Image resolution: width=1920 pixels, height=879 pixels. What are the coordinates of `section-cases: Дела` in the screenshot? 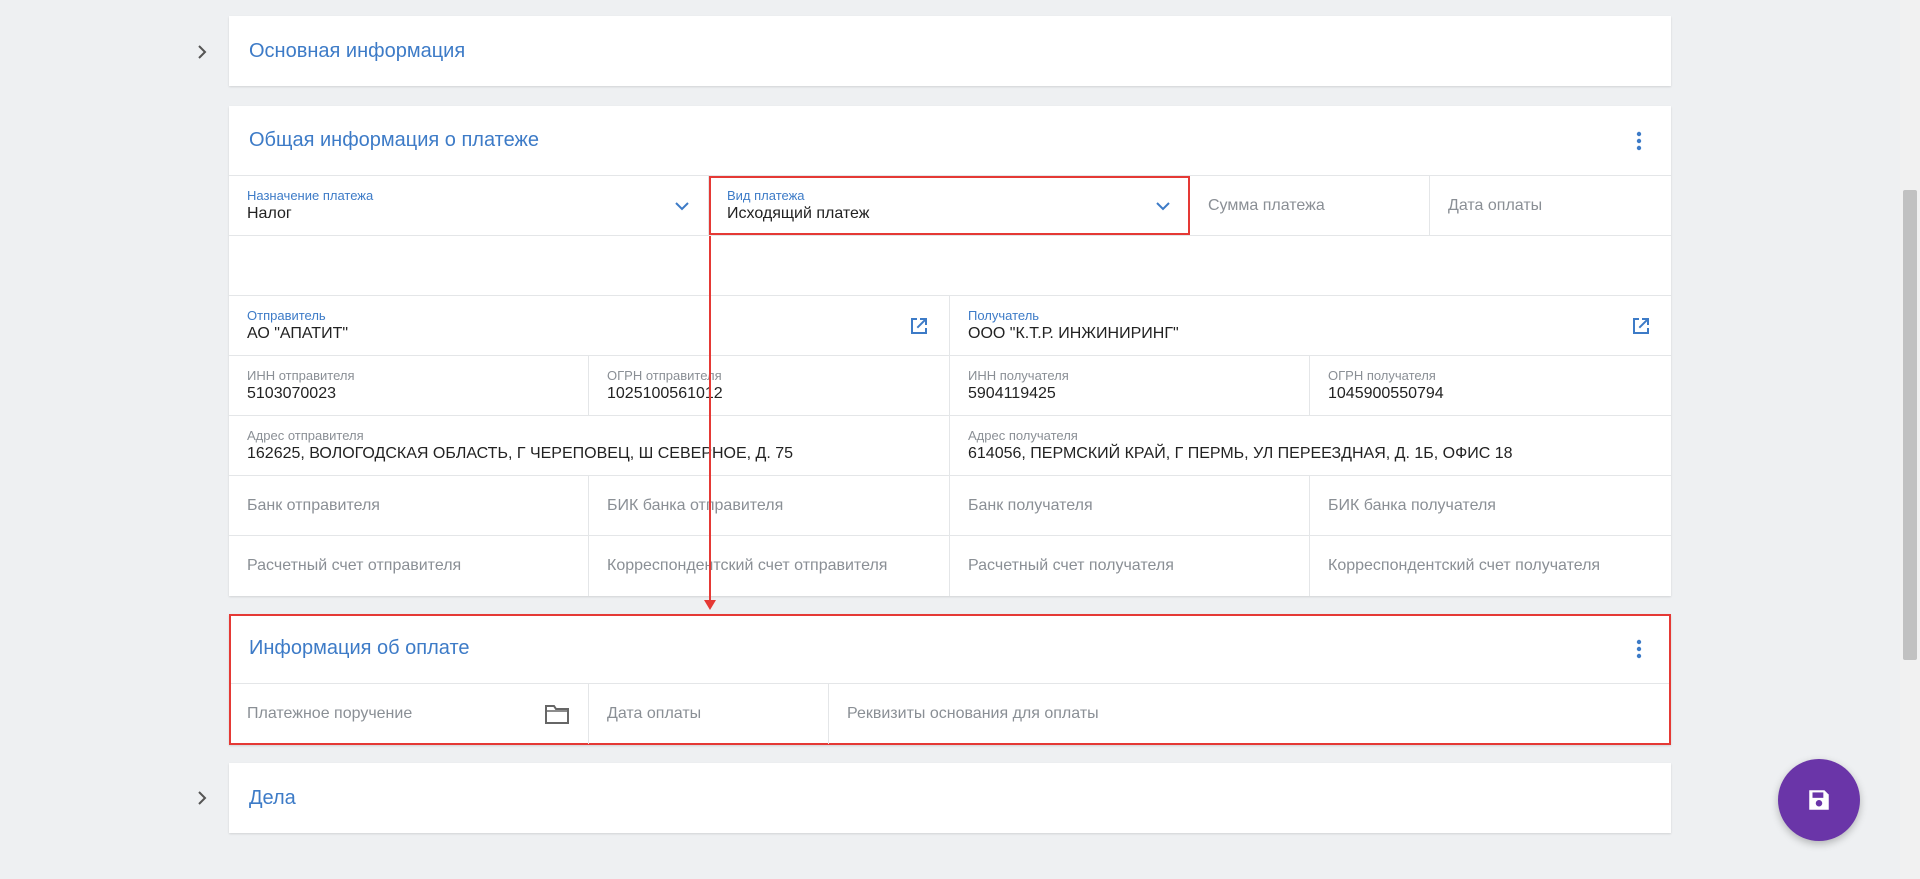 It's located at (950, 798).